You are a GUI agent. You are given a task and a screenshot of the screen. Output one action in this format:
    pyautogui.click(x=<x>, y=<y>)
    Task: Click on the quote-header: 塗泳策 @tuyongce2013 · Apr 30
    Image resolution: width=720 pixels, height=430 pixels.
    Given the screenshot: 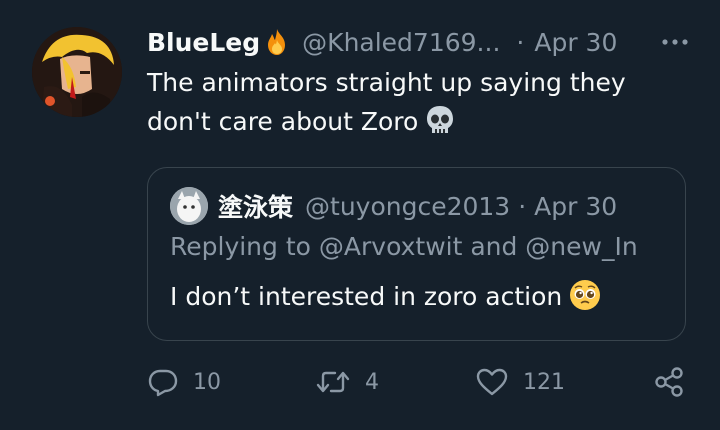 What is the action you would take?
    pyautogui.click(x=393, y=206)
    